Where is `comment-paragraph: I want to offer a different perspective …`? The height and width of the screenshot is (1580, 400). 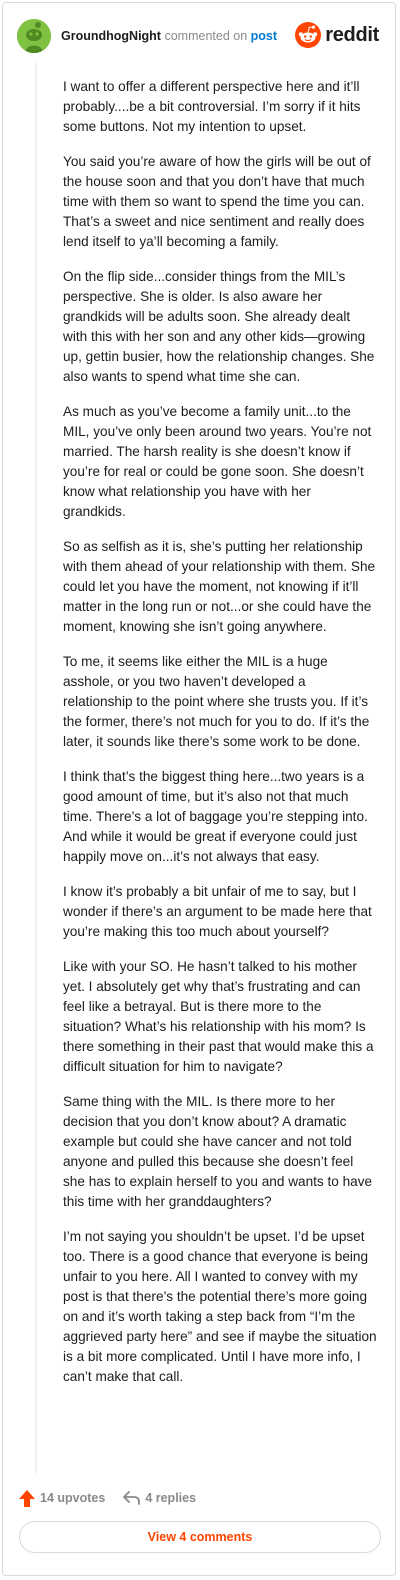 comment-paragraph: I want to offer a different perspective … is located at coordinates (212, 106).